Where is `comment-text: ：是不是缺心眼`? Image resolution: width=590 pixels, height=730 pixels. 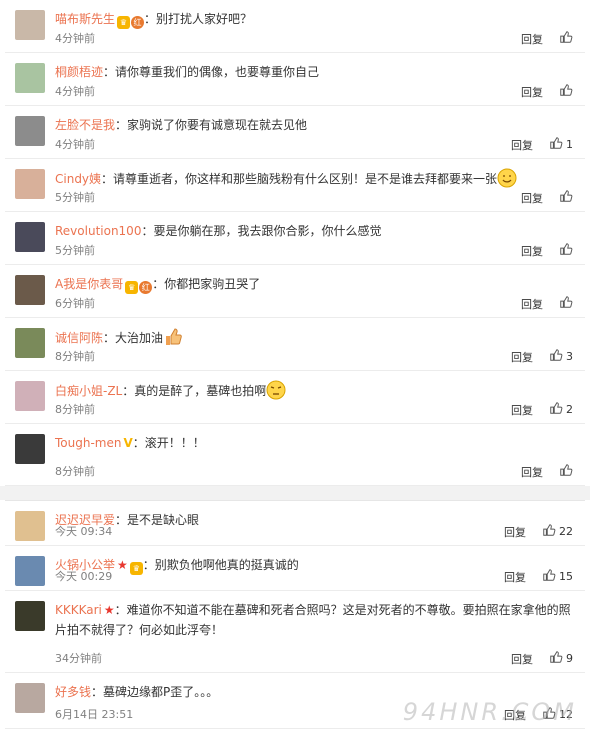 comment-text: ：是不是缺心眼 is located at coordinates (157, 520).